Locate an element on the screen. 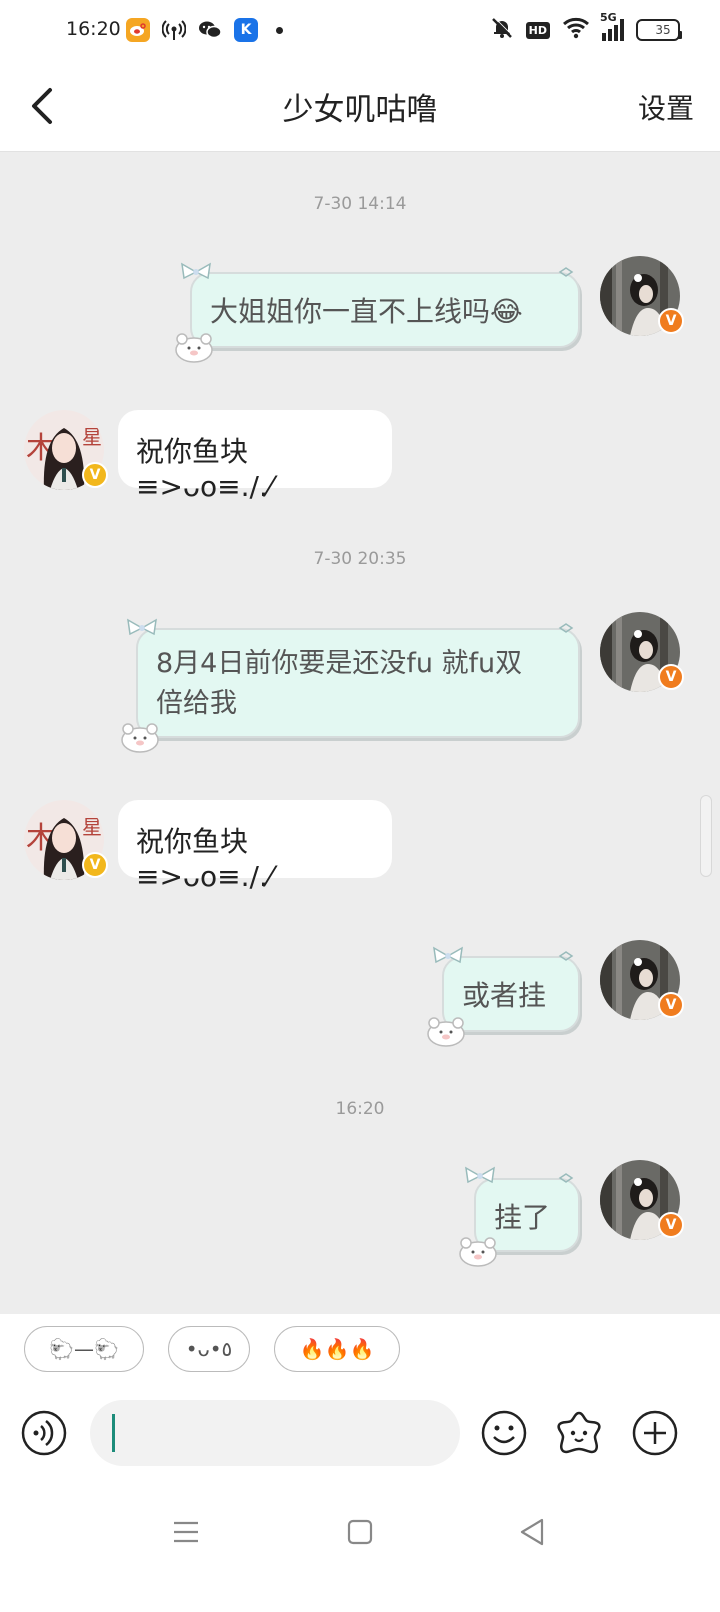 Image resolution: width=720 pixels, height=1612 pixels. hd-badge: HD is located at coordinates (537, 30).